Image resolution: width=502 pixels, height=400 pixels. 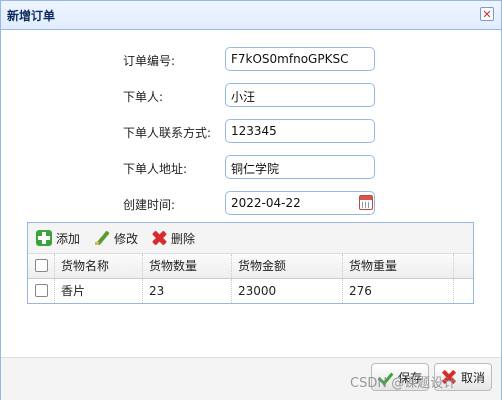 I want to click on row-checkbox, so click(x=41, y=290).